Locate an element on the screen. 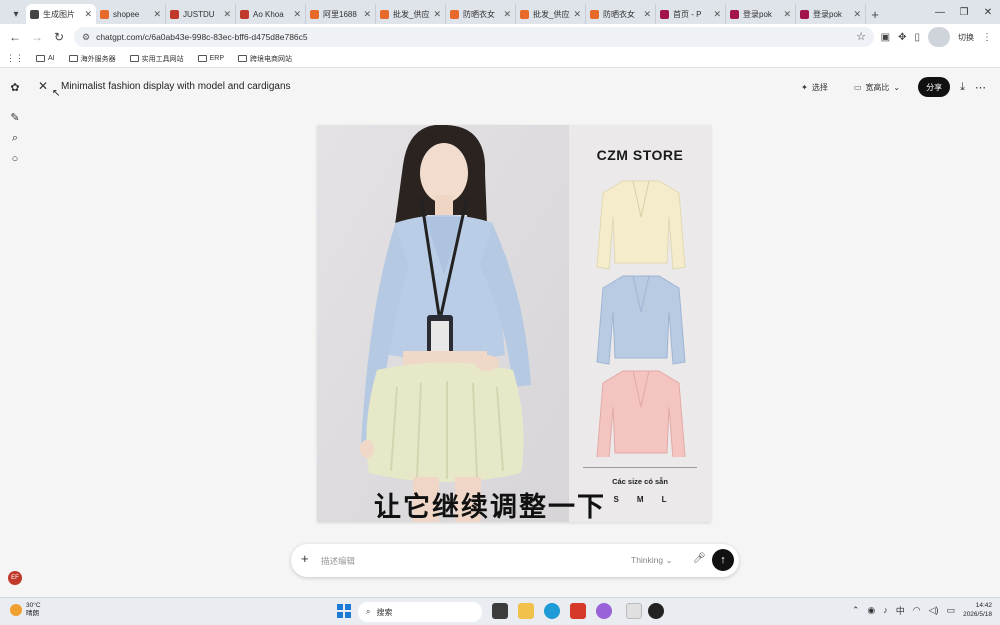 This screenshot has height=625, width=1000. attach-plus-icon: + is located at coordinates (305, 558).